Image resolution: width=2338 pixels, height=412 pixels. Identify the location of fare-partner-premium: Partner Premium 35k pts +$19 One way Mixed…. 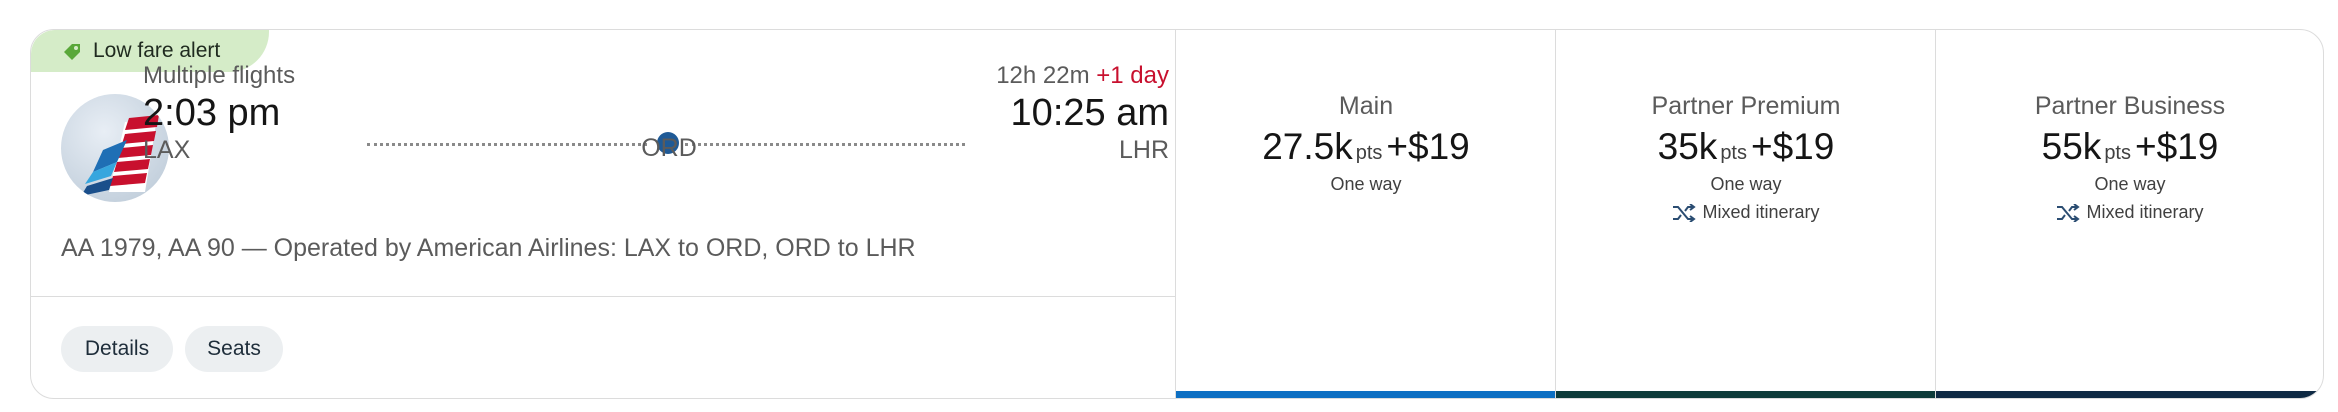
(1745, 214).